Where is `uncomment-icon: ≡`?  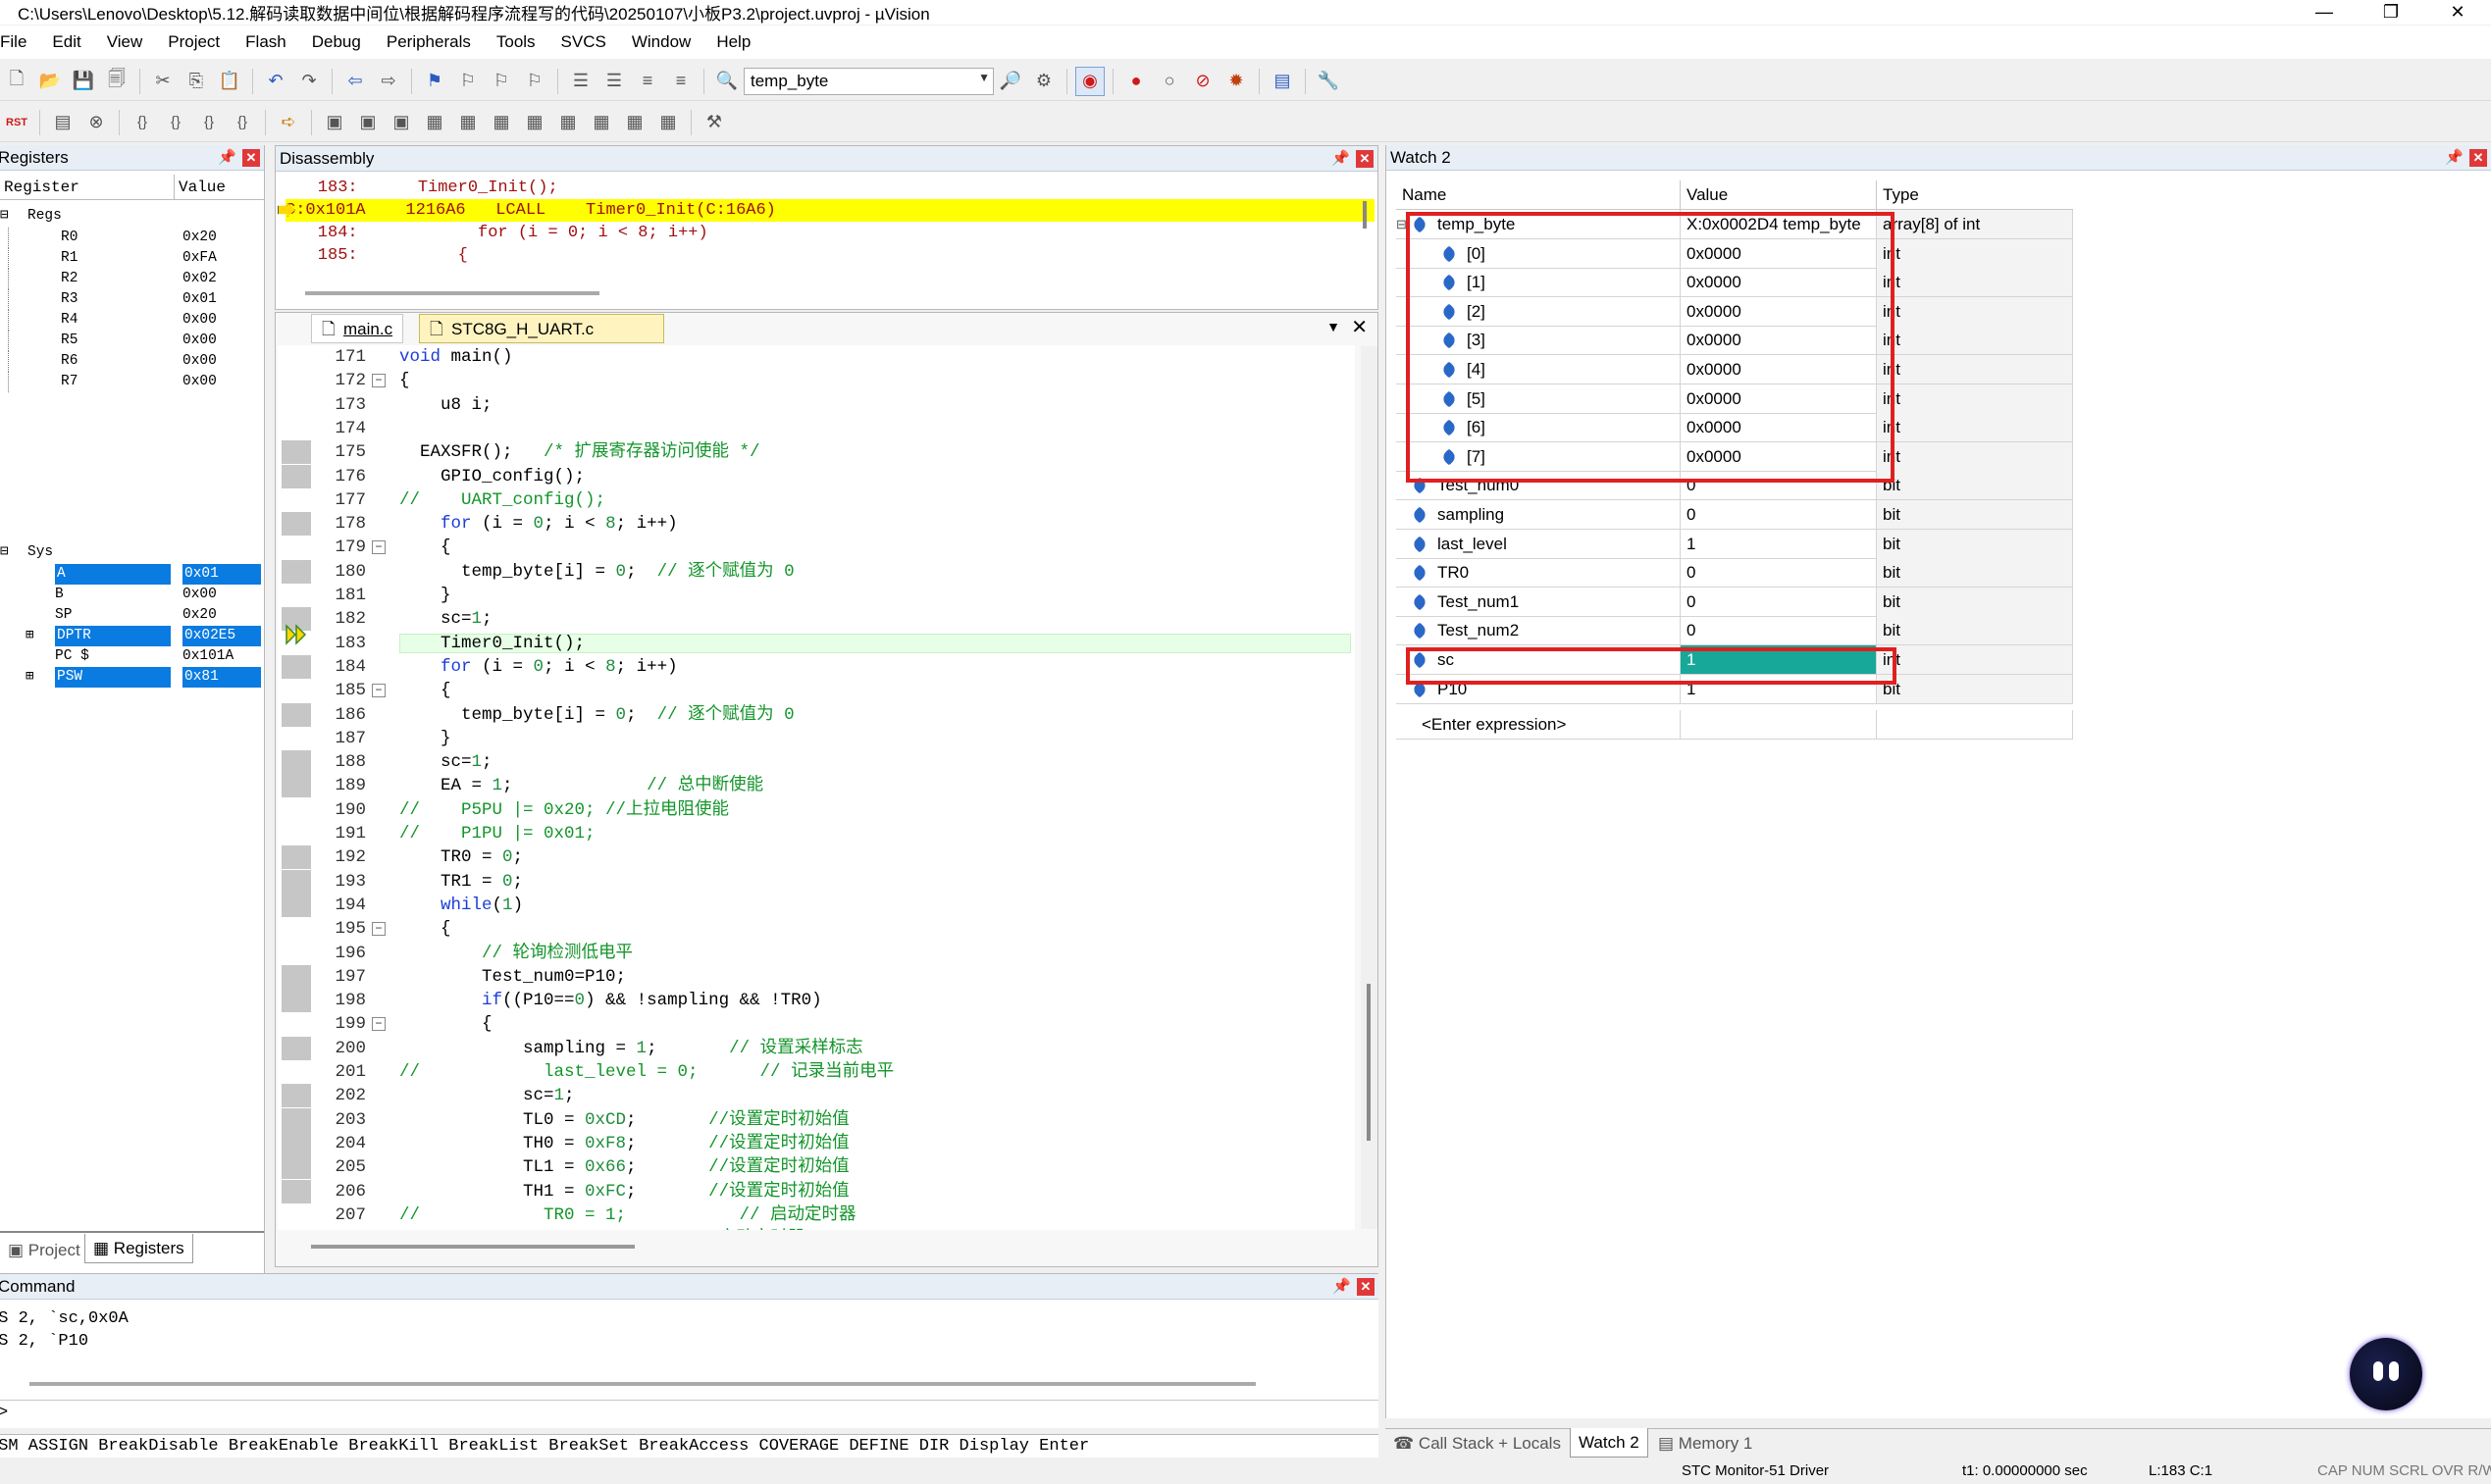 uncomment-icon: ≡ is located at coordinates (681, 81).